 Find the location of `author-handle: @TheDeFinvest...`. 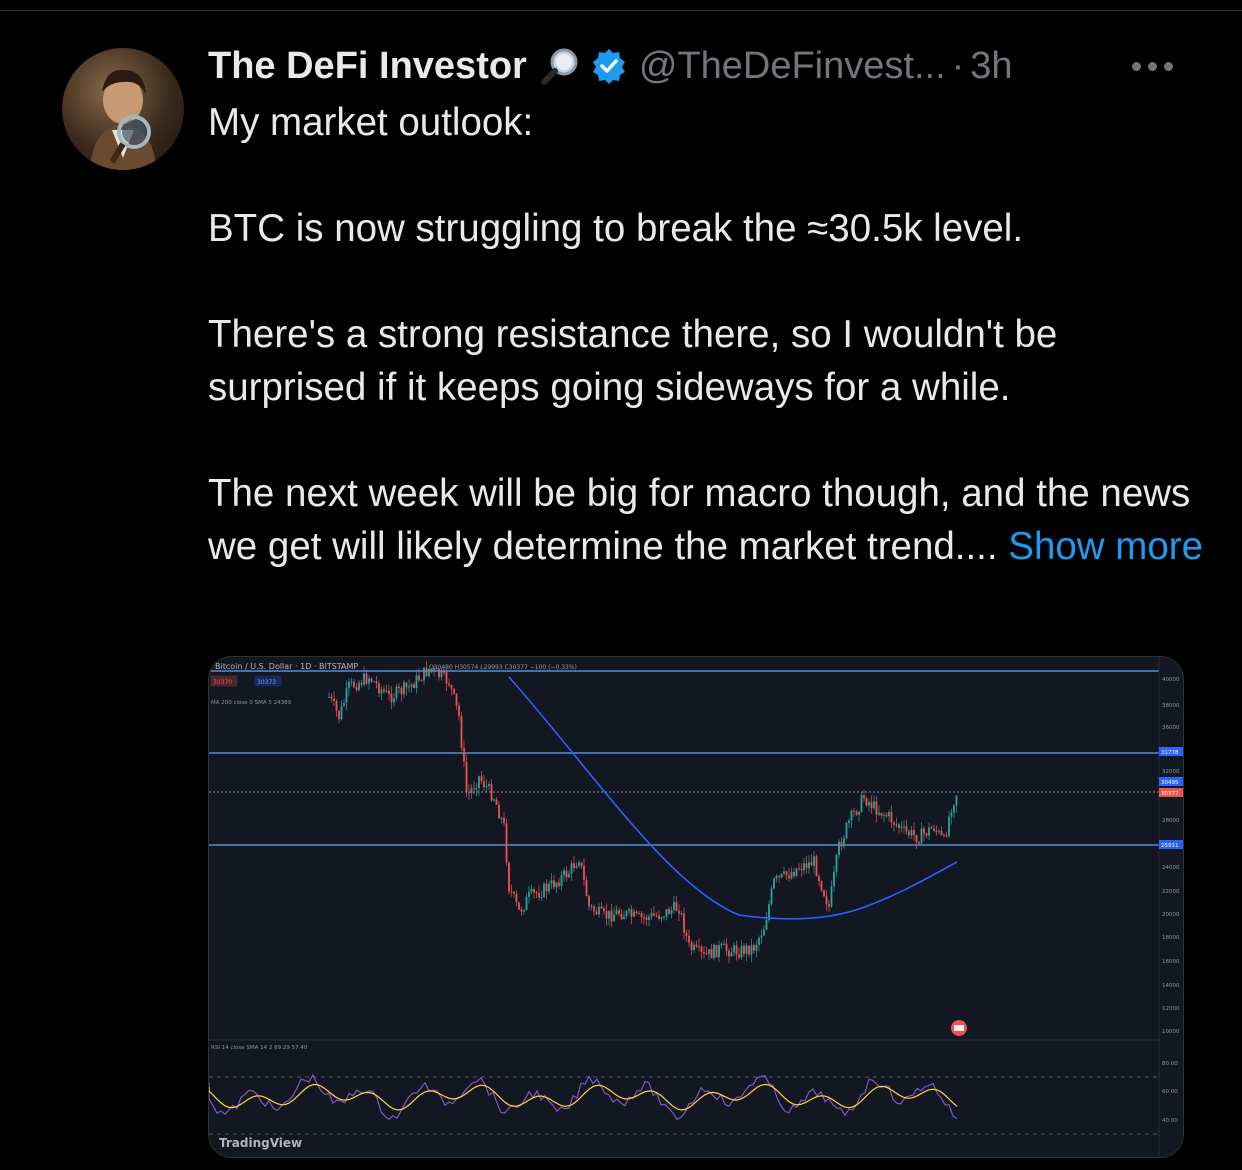

author-handle: @TheDeFinvest... is located at coordinates (792, 66).